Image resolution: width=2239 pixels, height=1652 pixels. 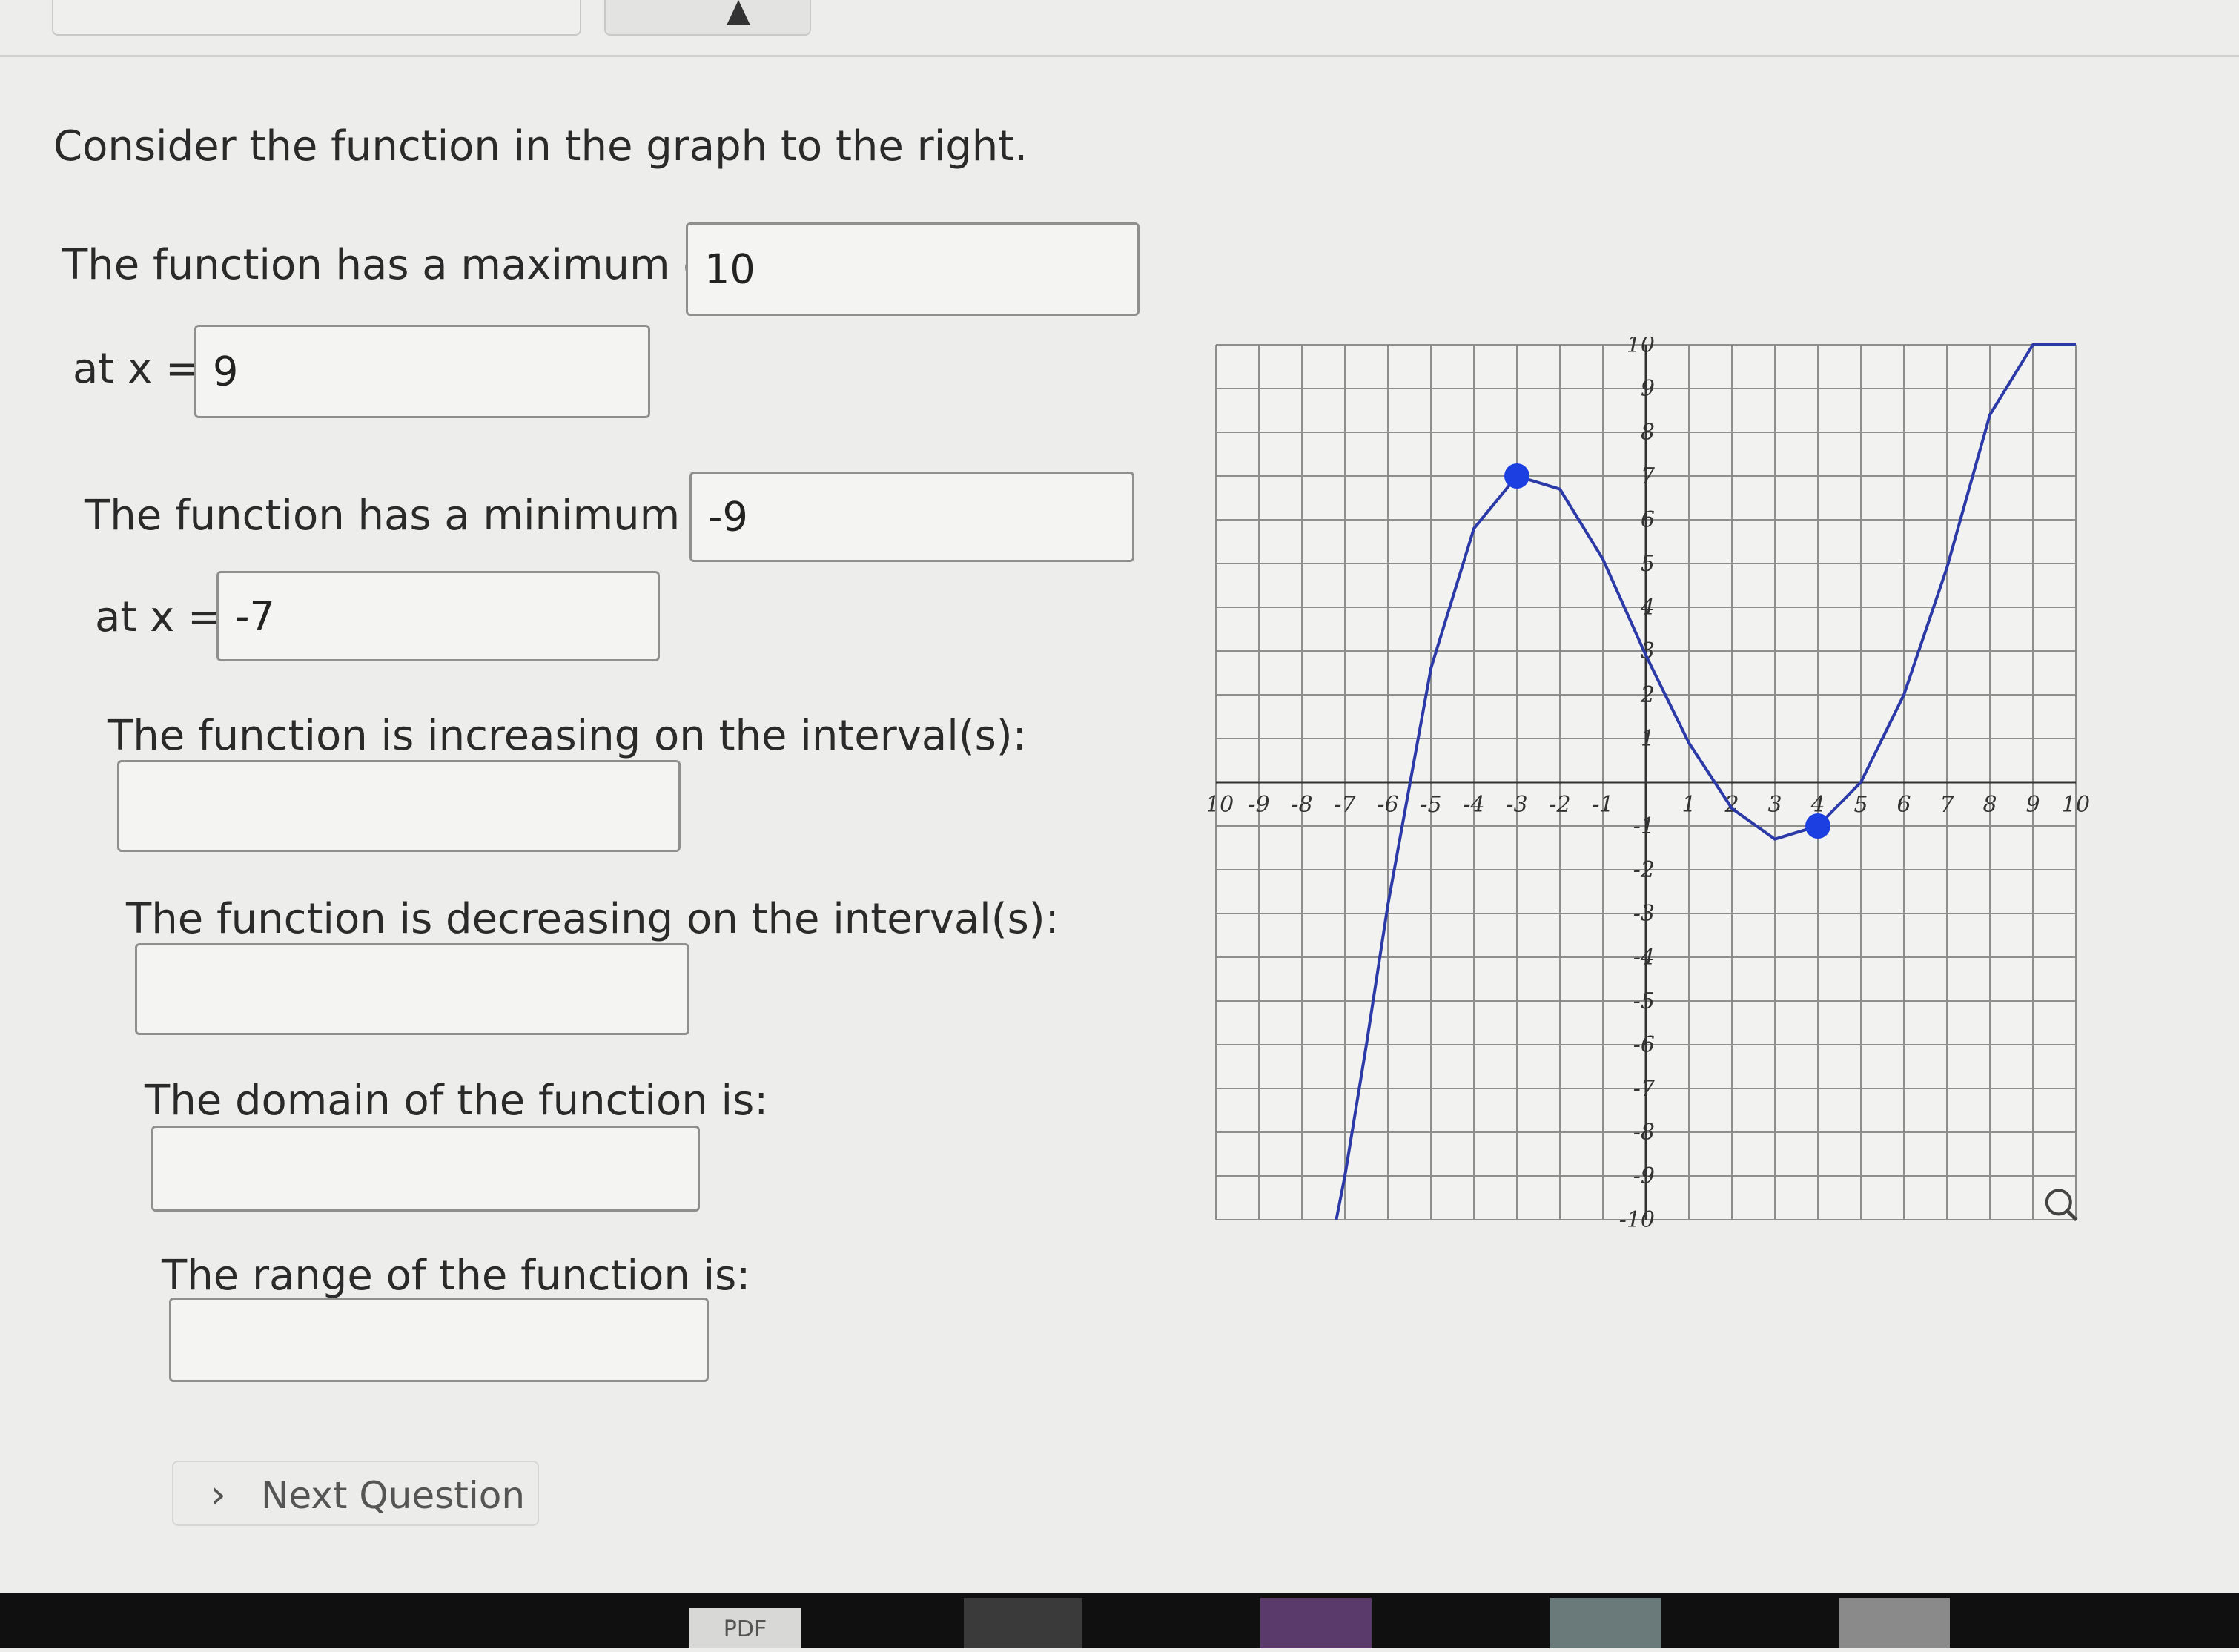 I want to click on y-tick-label: -3, so click(x=1644, y=914).